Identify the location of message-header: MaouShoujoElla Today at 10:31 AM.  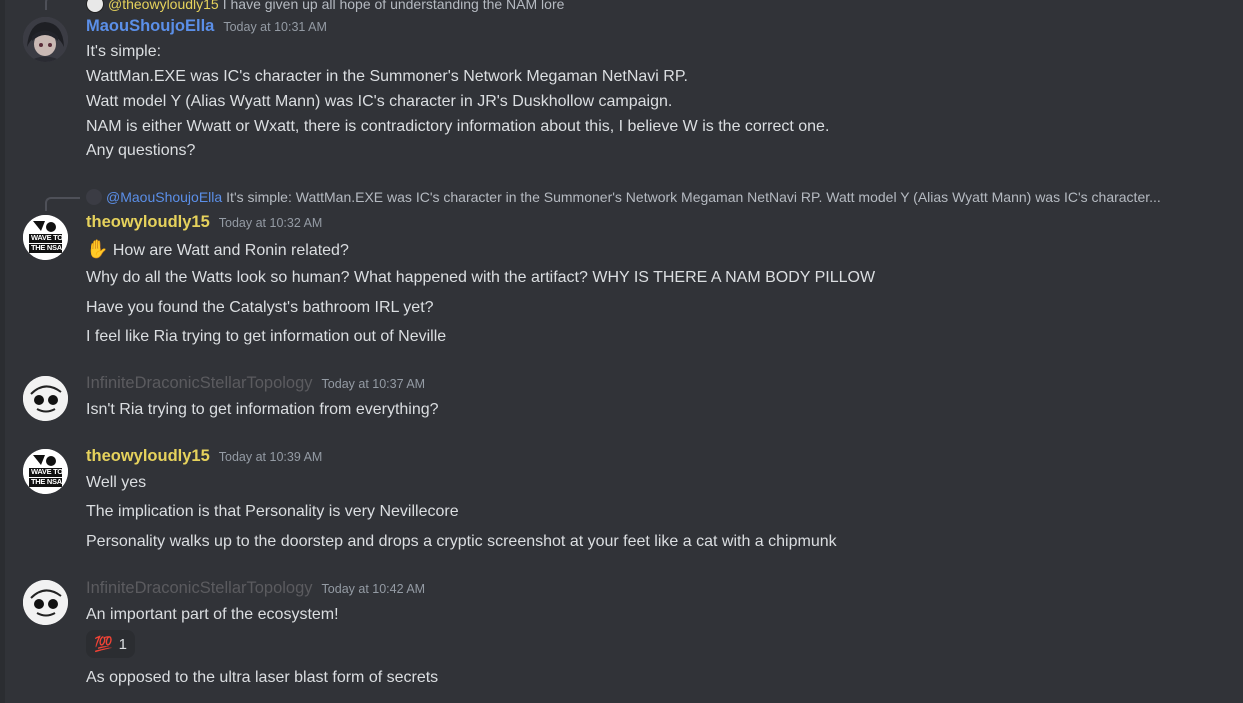
(206, 28).